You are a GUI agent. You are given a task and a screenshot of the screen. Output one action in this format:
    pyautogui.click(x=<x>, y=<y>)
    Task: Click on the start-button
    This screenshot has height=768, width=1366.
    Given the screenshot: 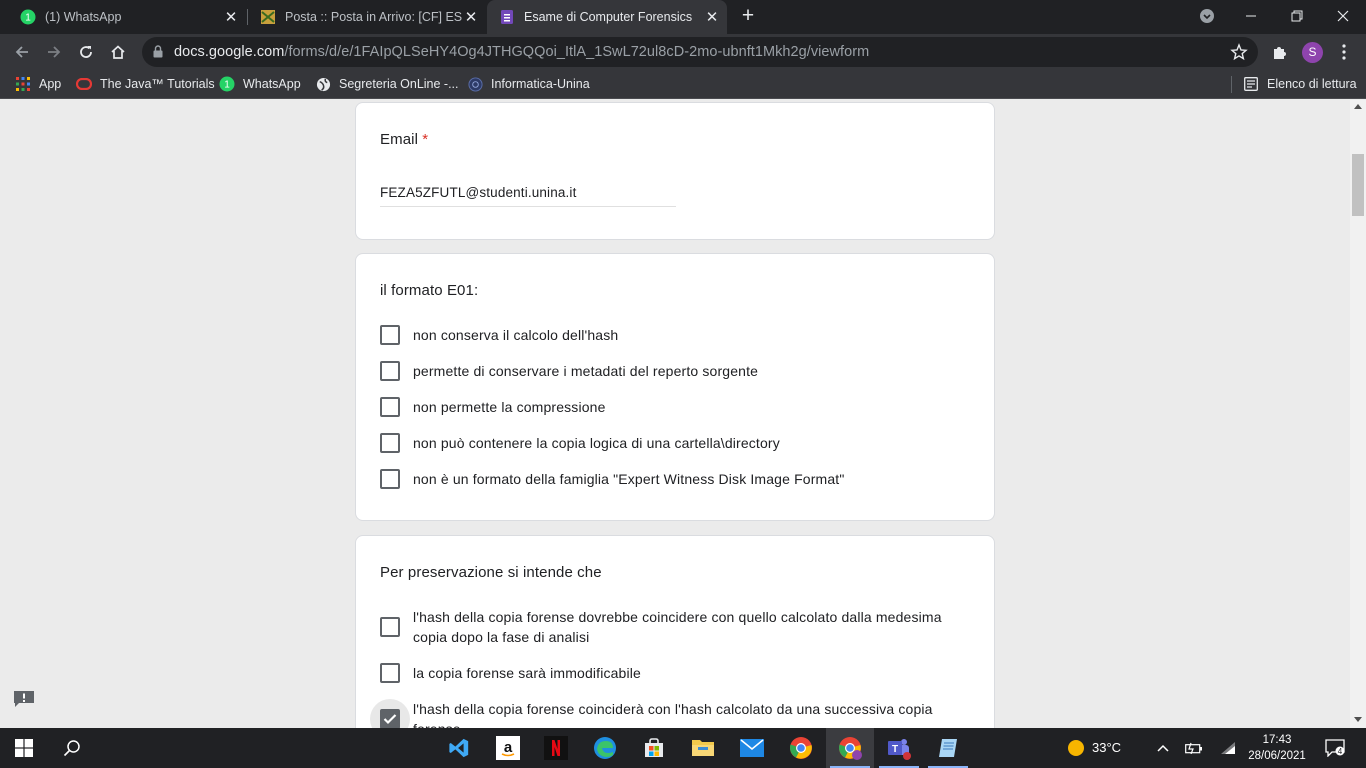 What is the action you would take?
    pyautogui.click(x=24, y=748)
    